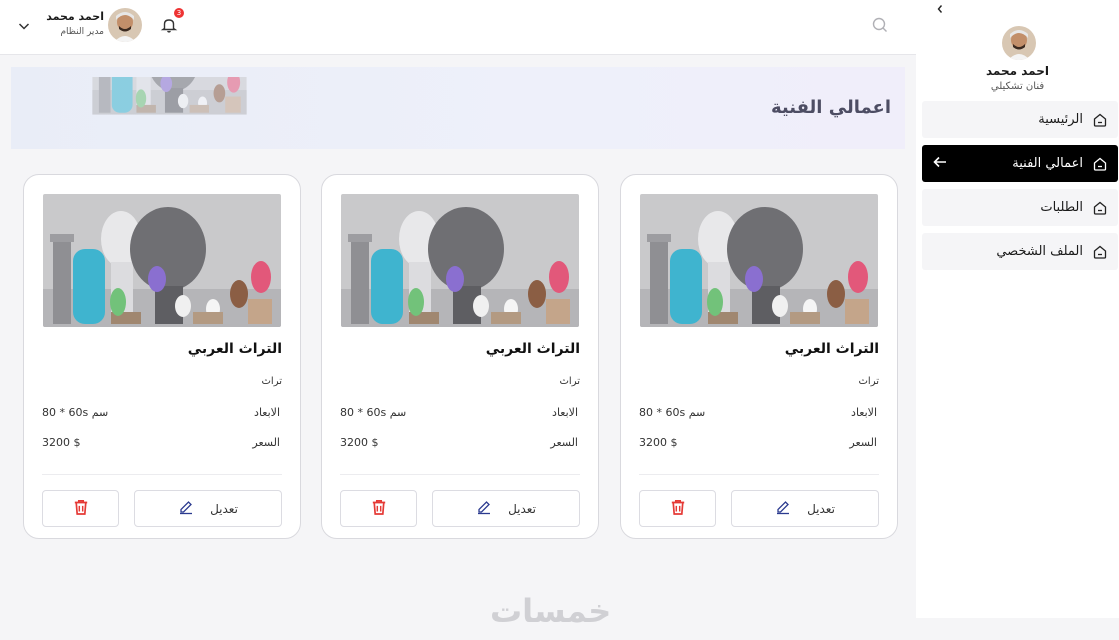  I want to click on sidebar-item-label: الملف الشخصي, so click(1039, 251).